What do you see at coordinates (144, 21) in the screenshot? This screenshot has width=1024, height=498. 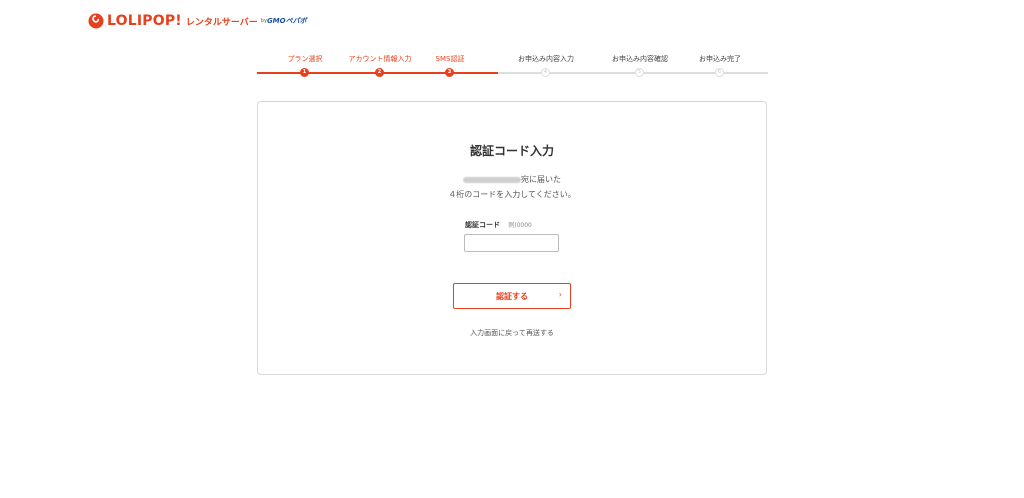 I see `logo-text: LOLIPOP!` at bounding box center [144, 21].